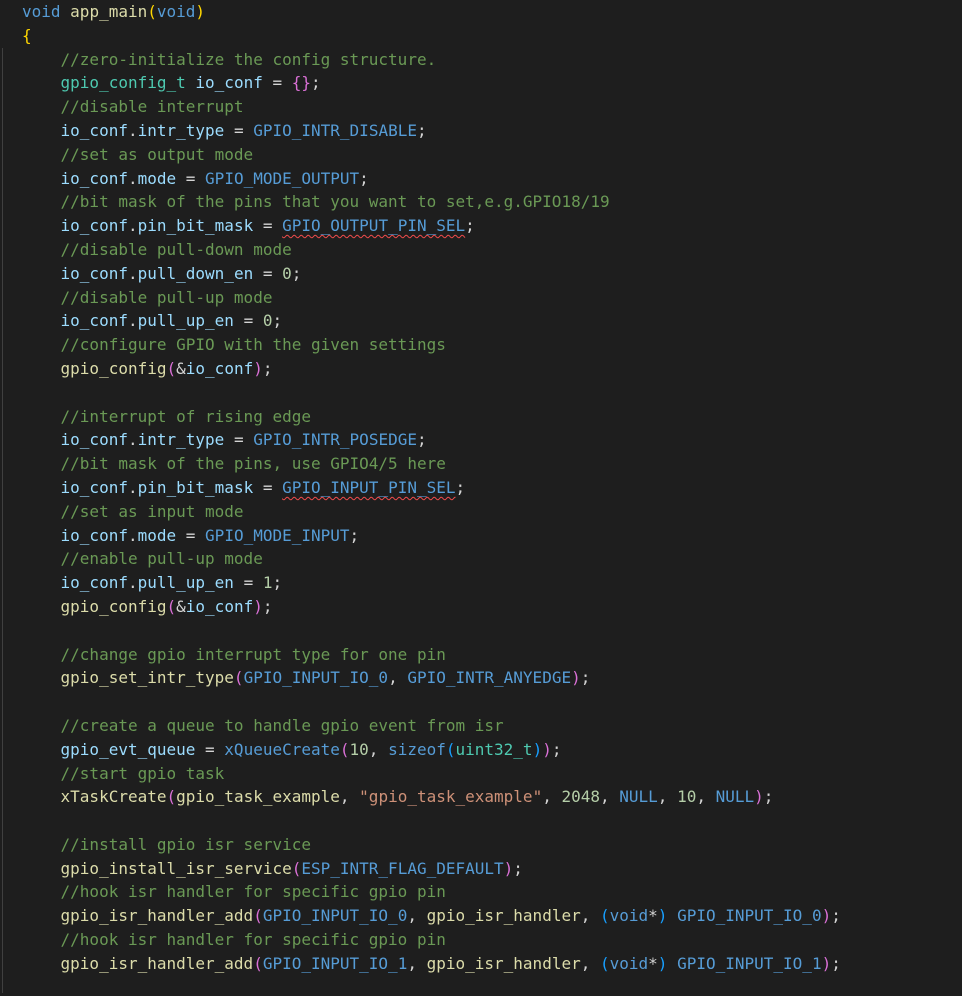  I want to click on code-line: //set as output mode, so click(431, 155).